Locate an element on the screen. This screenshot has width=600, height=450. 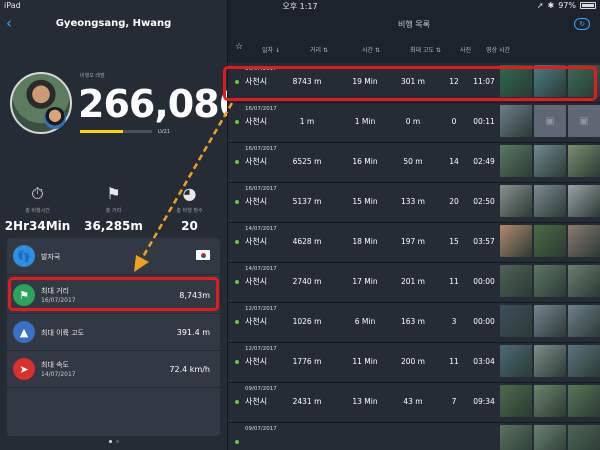
location-arrow-icon: ➚ is located at coordinates (540, 5).